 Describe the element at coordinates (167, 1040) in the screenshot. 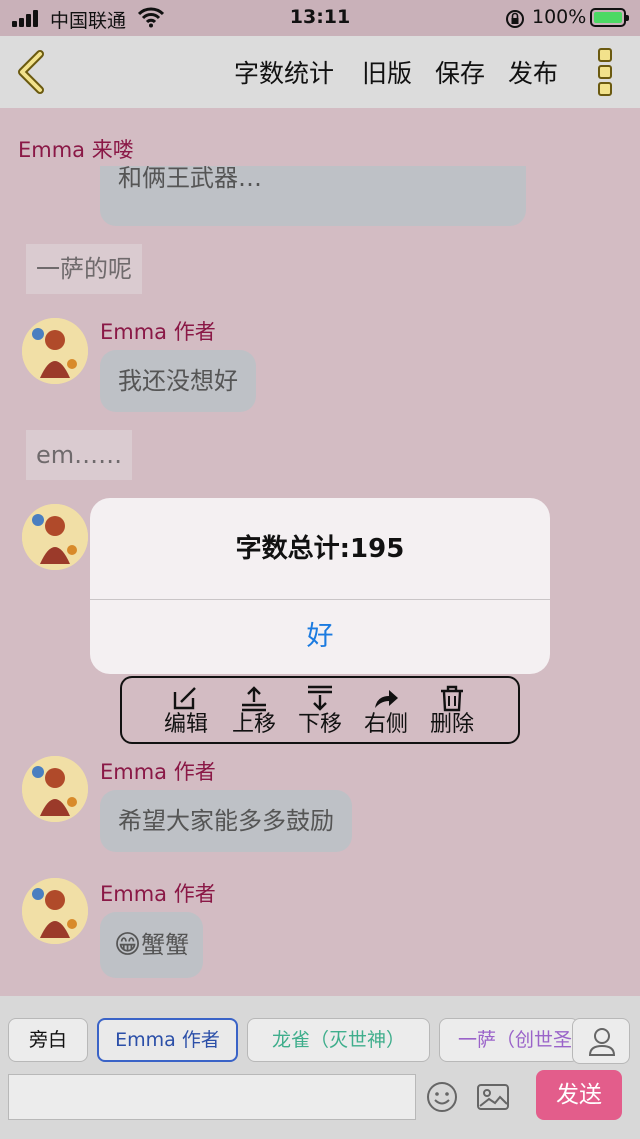

I see `role-emma-author: Emma 作者` at that location.